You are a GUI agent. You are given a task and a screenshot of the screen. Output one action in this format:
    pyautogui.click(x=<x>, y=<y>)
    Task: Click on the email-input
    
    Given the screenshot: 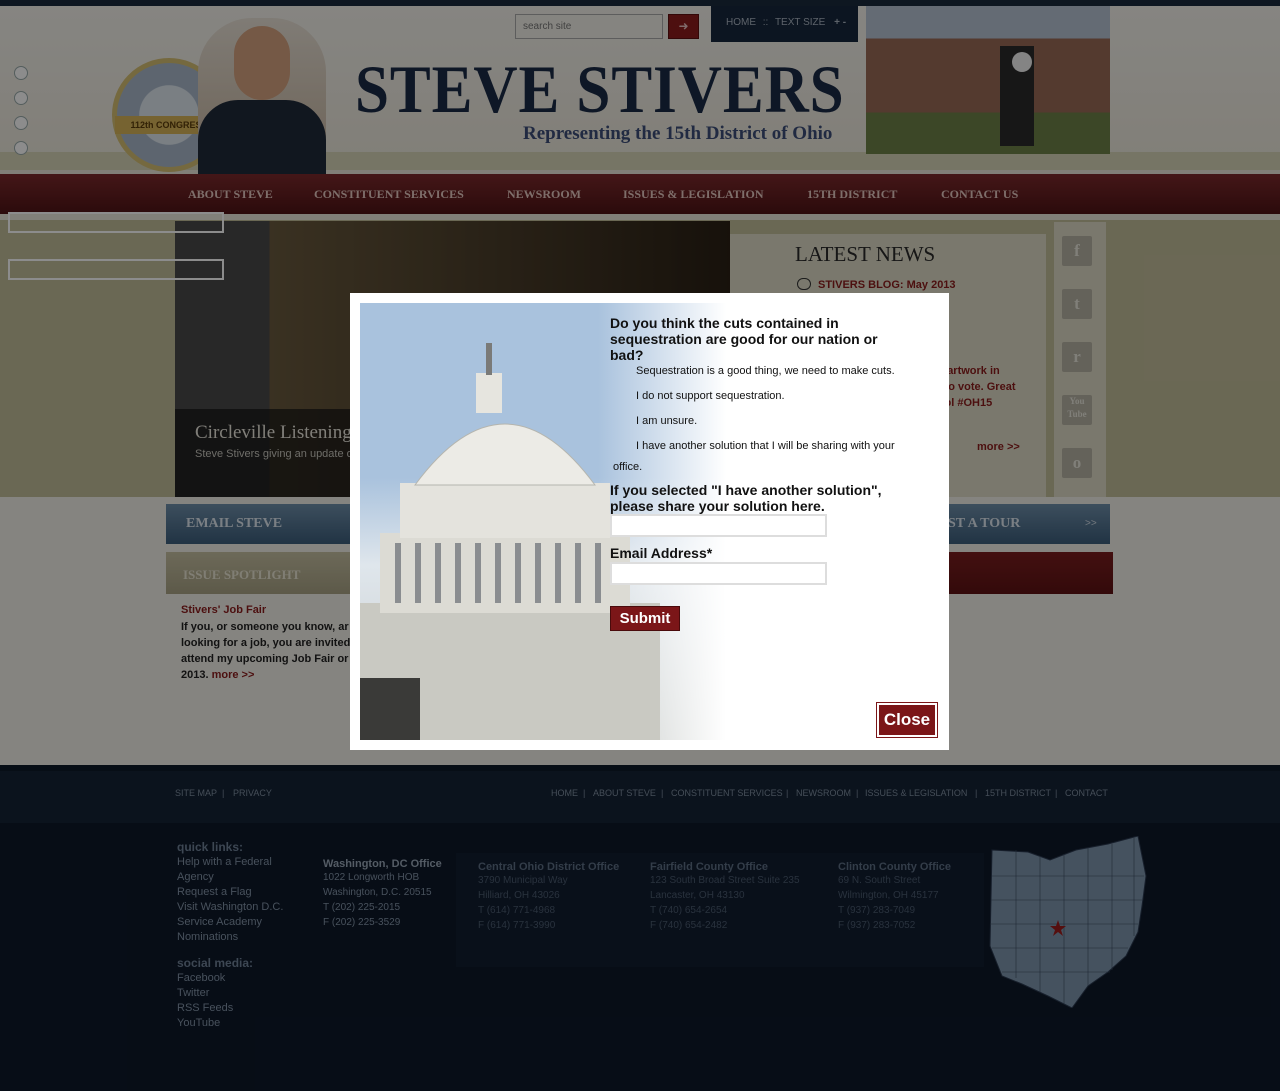 What is the action you would take?
    pyautogui.click(x=718, y=573)
    